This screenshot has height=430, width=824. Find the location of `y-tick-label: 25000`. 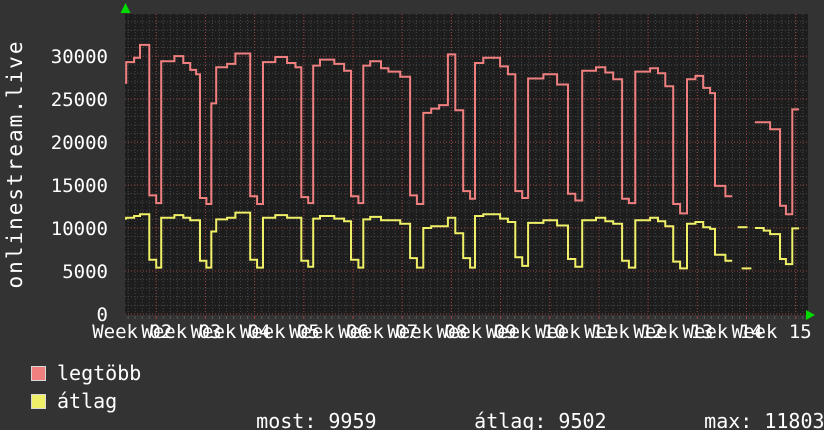

y-tick-label: 25000 is located at coordinates (79, 100).